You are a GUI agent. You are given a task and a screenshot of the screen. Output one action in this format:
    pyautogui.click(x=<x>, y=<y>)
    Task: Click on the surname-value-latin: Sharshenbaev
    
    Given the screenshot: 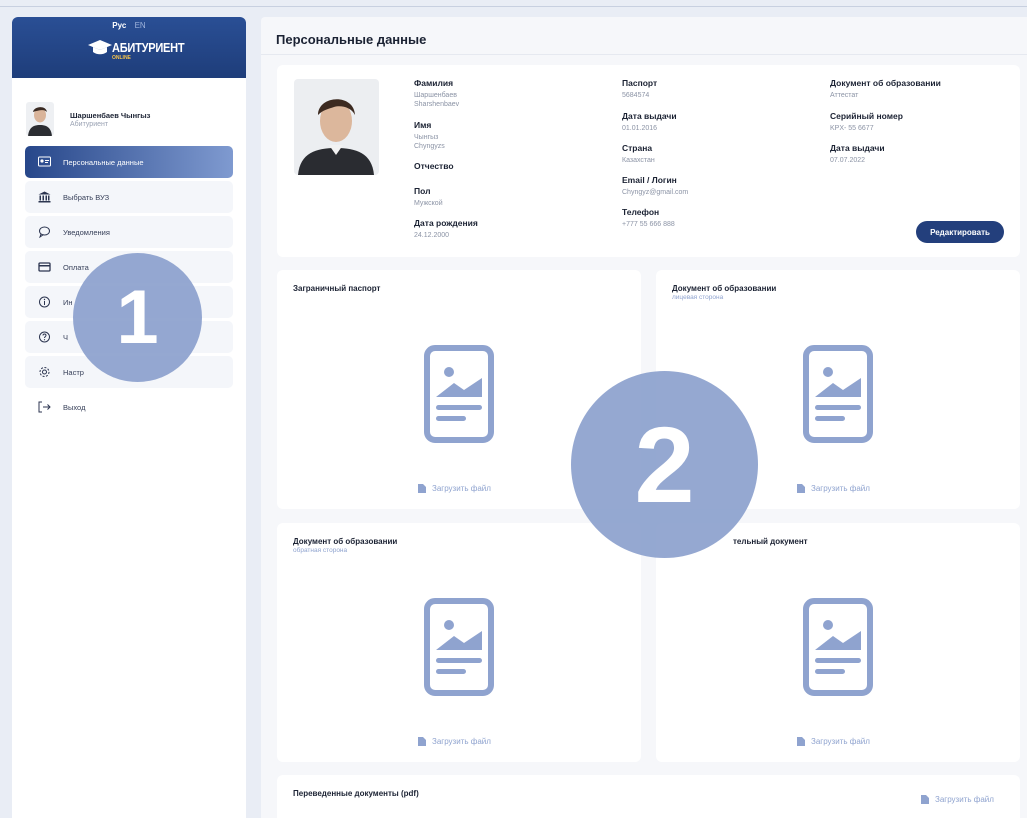 What is the action you would take?
    pyautogui.click(x=437, y=104)
    